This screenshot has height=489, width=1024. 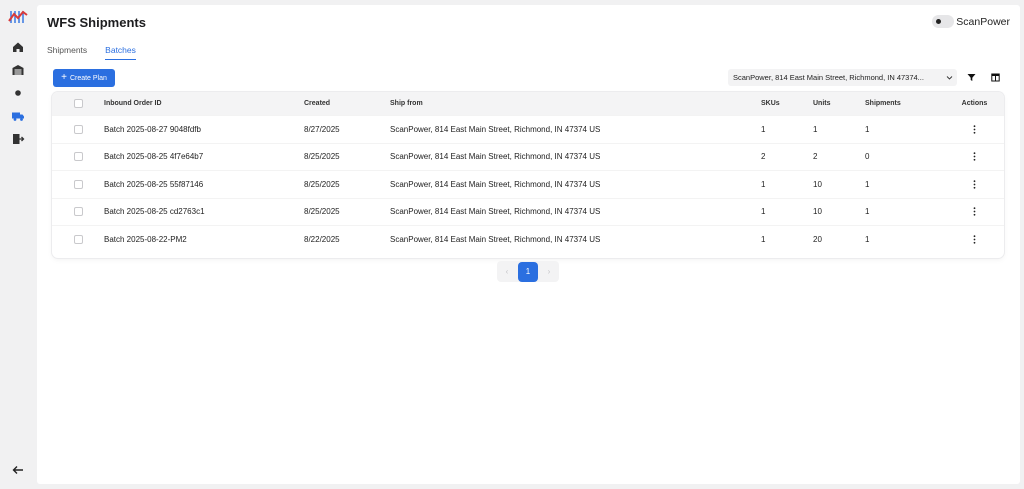 I want to click on tab-batches: Batches, so click(x=120, y=52).